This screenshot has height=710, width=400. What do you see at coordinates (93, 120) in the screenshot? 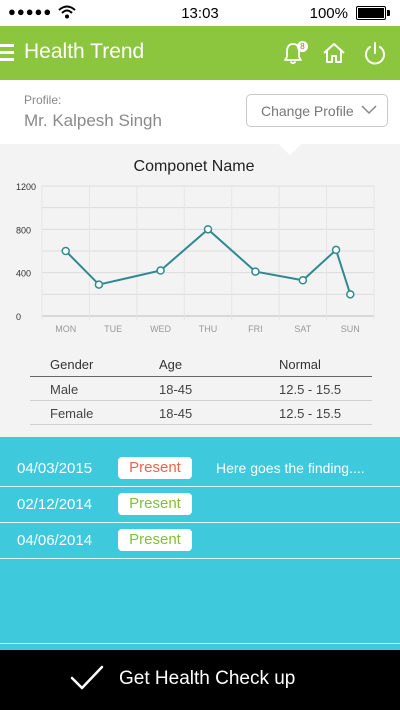
I see `profile-name: Mr. Kalpesh Singh` at bounding box center [93, 120].